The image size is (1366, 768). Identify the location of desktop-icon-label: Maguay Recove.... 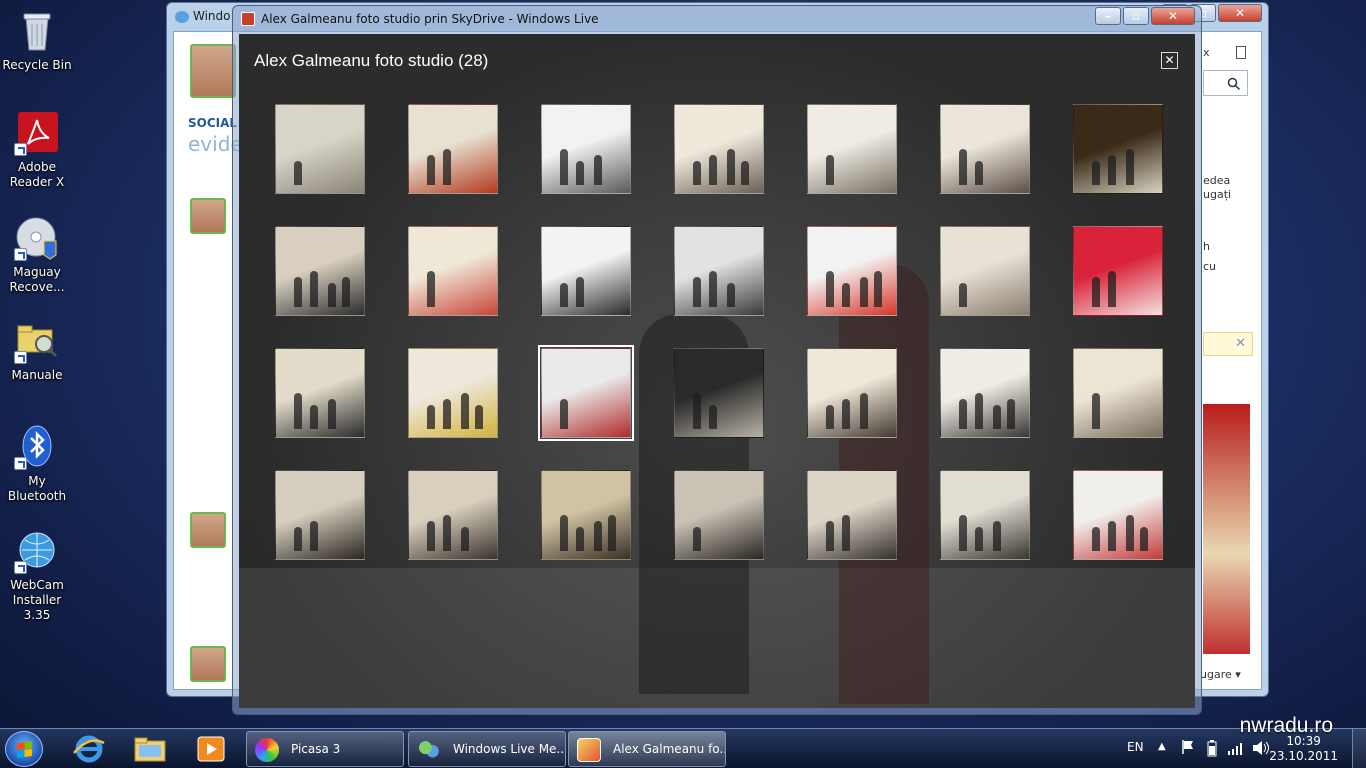
(37, 279).